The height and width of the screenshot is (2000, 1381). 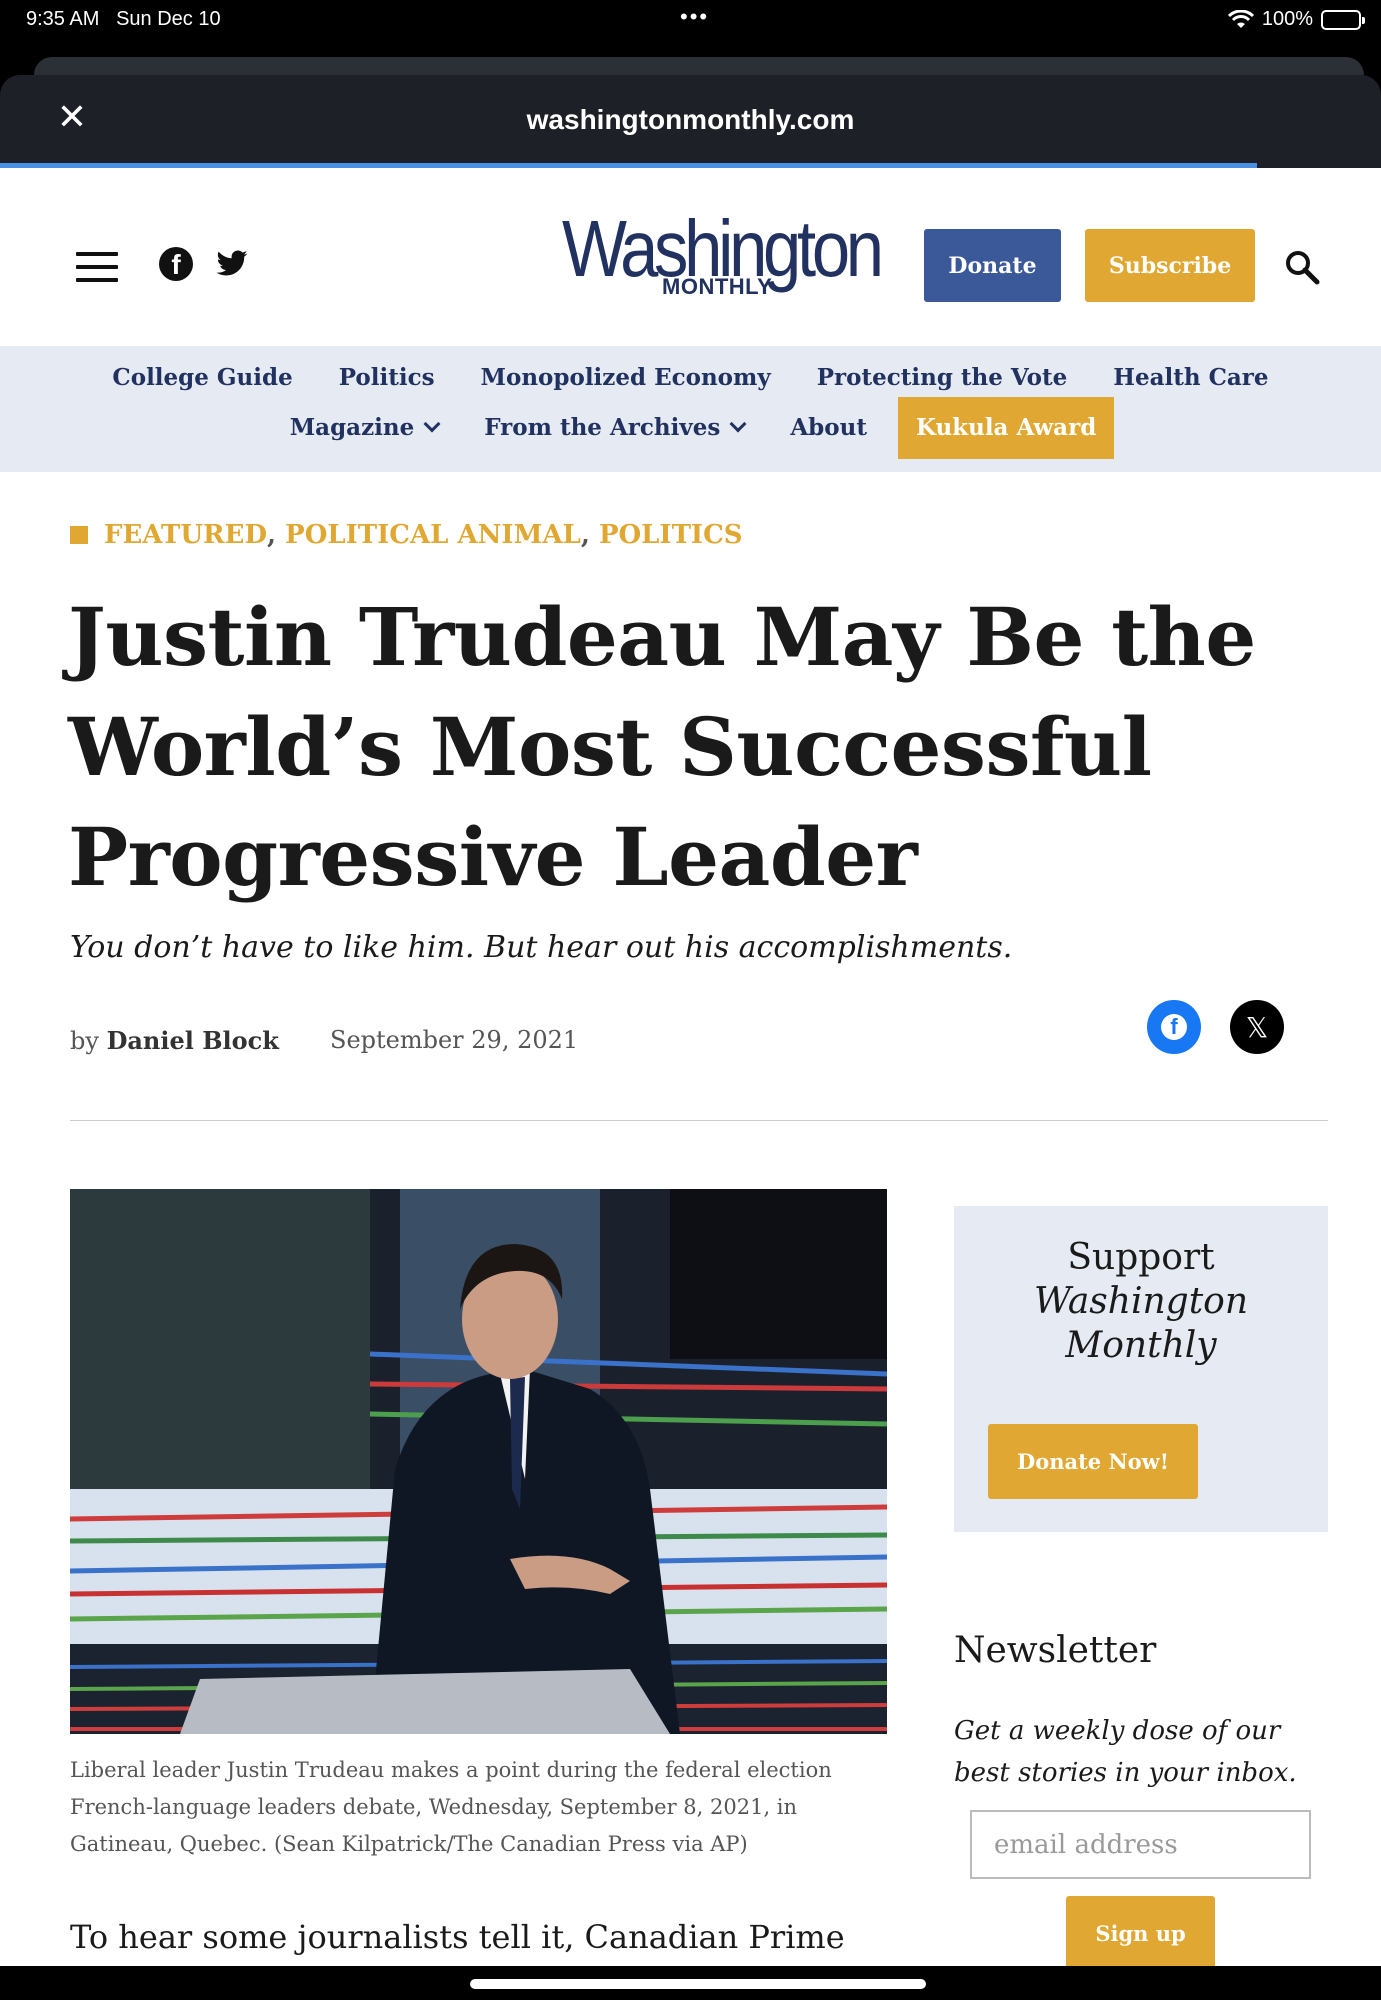 I want to click on nav-item-protecting-the-vote: Protecting the Vote, so click(x=942, y=378).